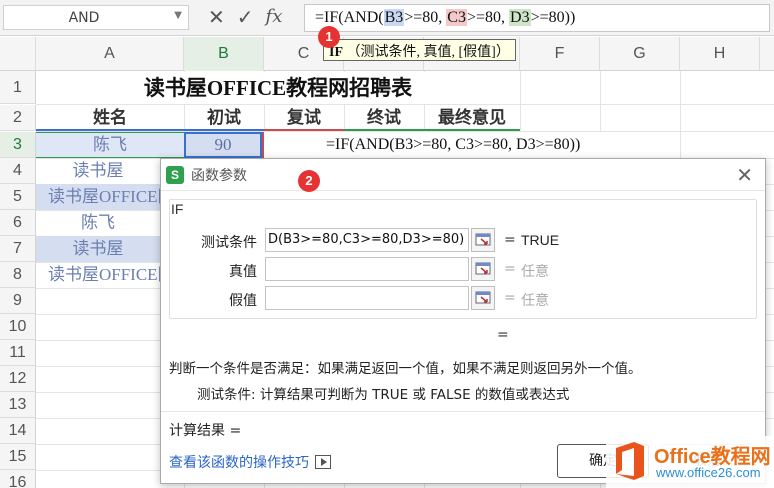 The width and height of the screenshot is (774, 488). What do you see at coordinates (553, 17) in the screenshot?
I see `formula-part: >=80))` at bounding box center [553, 17].